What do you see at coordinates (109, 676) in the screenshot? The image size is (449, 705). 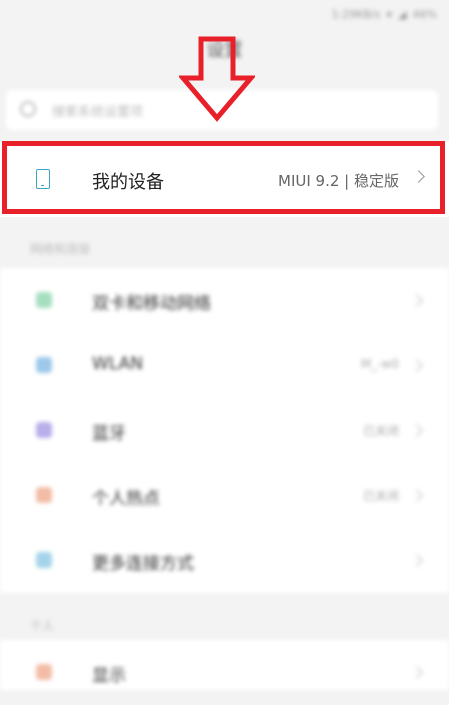 I see `list-item-label: 显示` at bounding box center [109, 676].